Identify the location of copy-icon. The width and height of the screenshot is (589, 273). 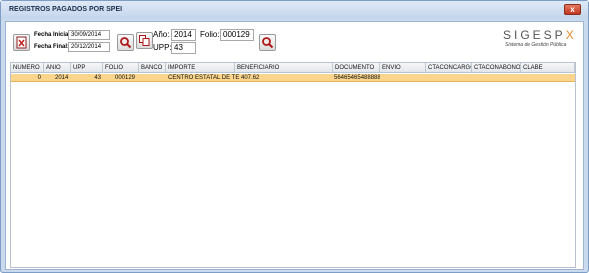
(144, 40).